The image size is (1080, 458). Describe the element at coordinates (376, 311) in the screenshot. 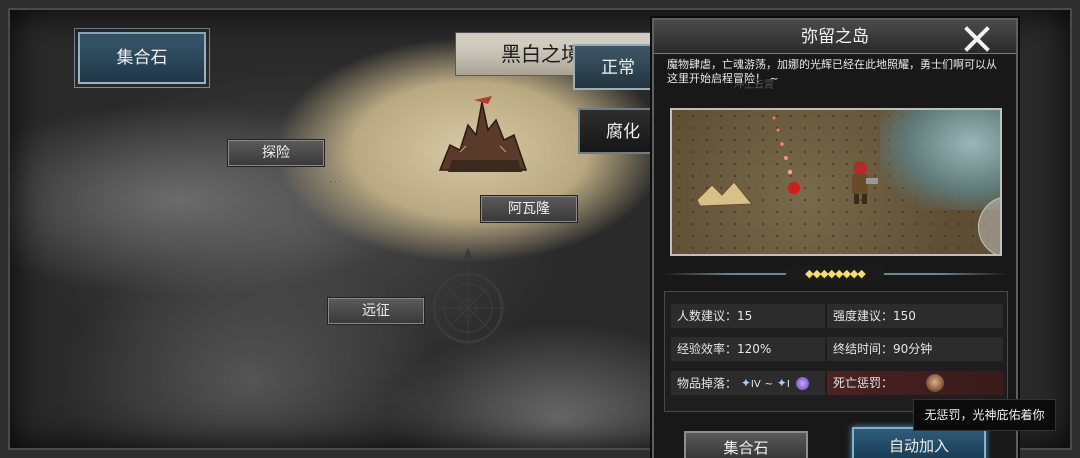

I see `map-node-expedition: 远征` at that location.